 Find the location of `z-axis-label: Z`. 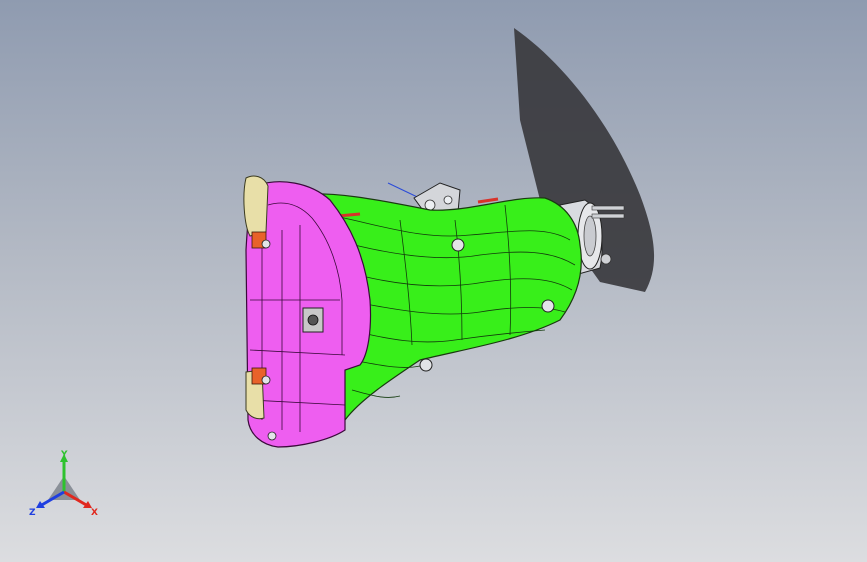

z-axis-label: Z is located at coordinates (32, 513).